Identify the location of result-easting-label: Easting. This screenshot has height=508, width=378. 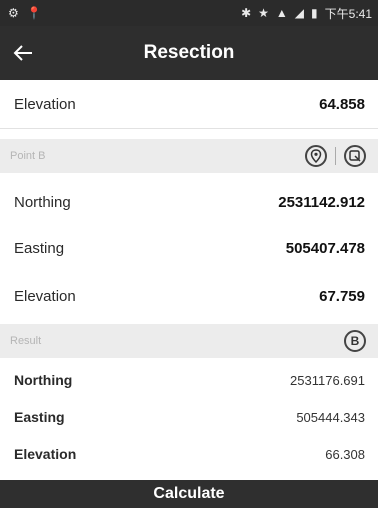
(39, 417).